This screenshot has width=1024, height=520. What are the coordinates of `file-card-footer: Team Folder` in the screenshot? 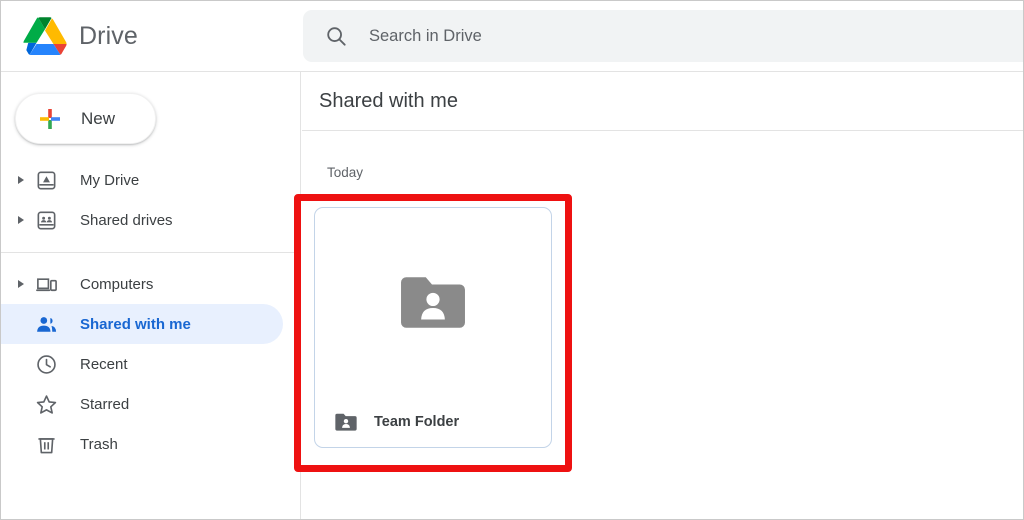 It's located at (433, 422).